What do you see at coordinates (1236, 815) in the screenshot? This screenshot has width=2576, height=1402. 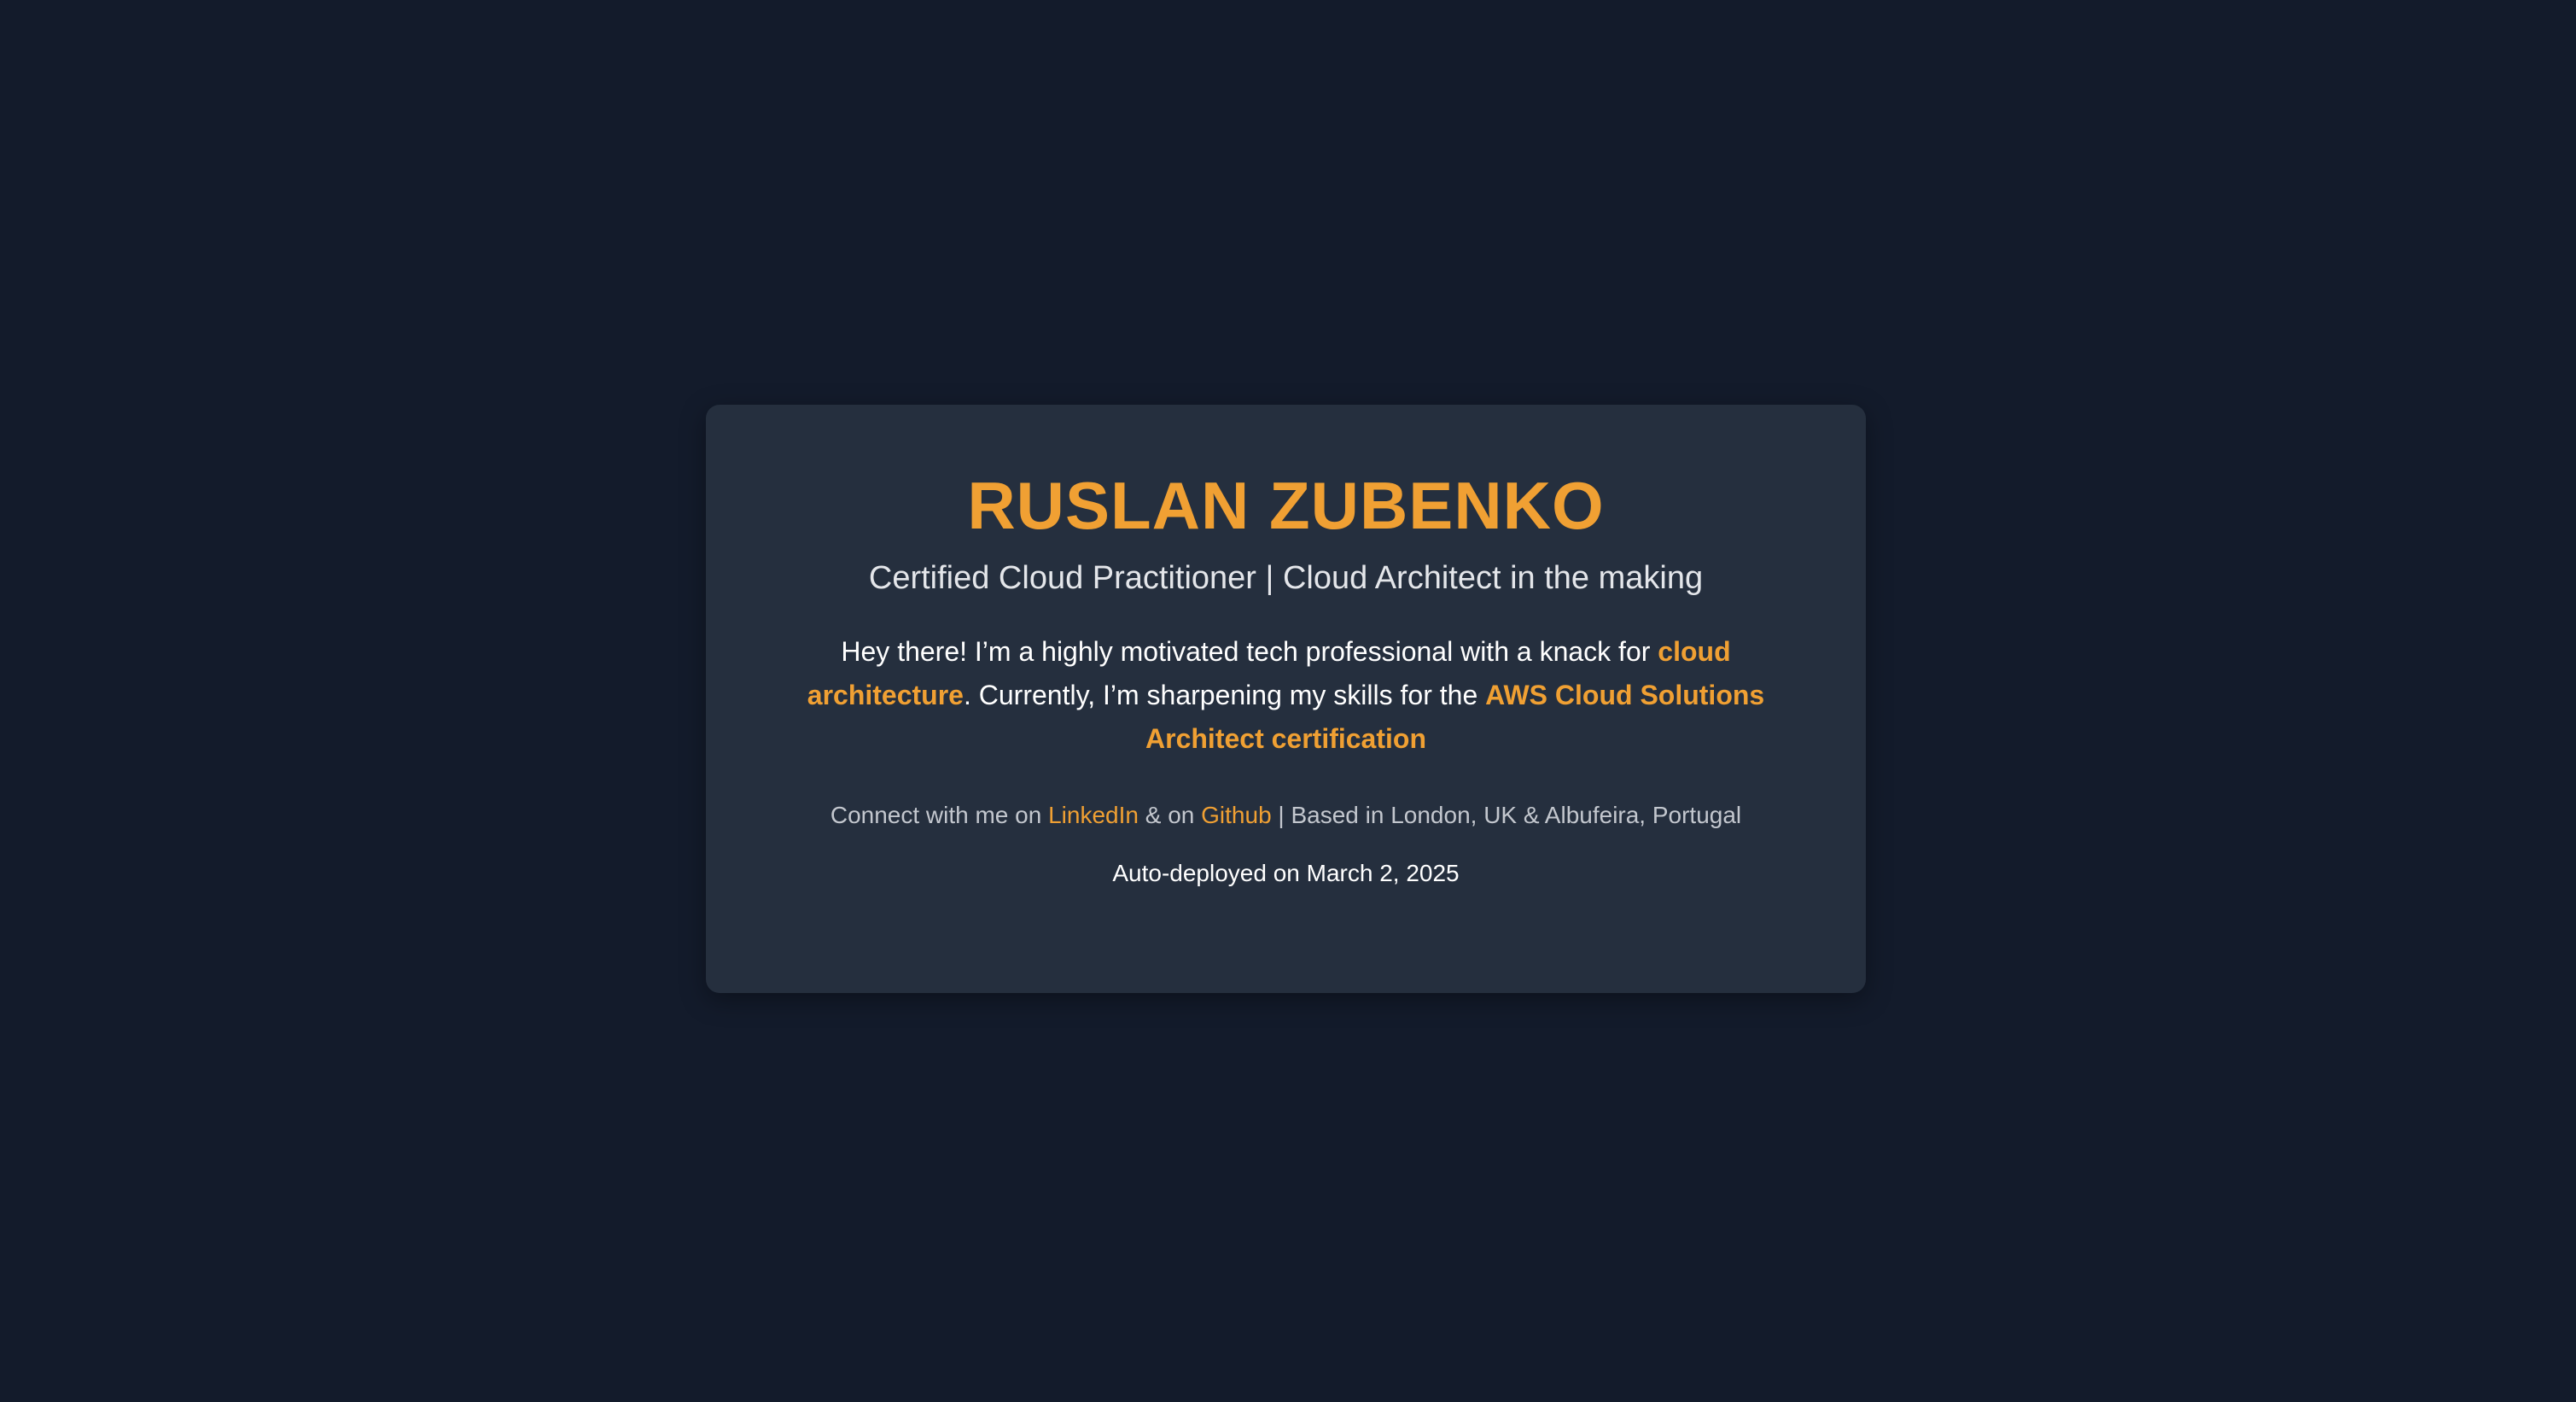 I see `github-link: Github` at bounding box center [1236, 815].